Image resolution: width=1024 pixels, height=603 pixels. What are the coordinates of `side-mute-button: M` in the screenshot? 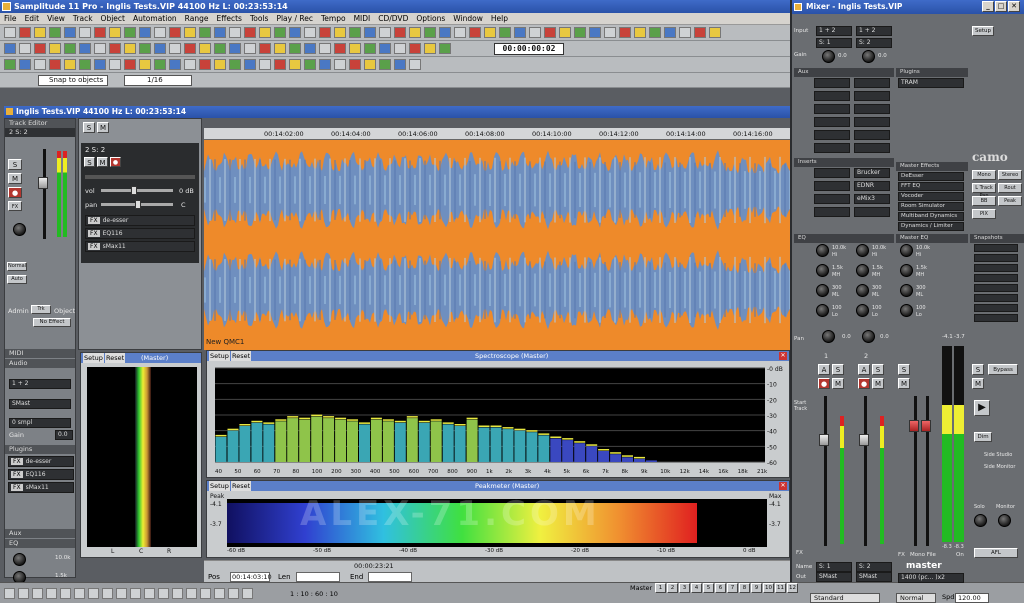 It's located at (978, 383).